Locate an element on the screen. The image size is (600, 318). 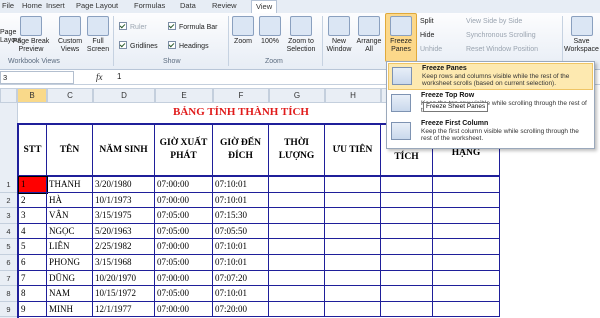
row-header: 5 is located at coordinates (8, 247).